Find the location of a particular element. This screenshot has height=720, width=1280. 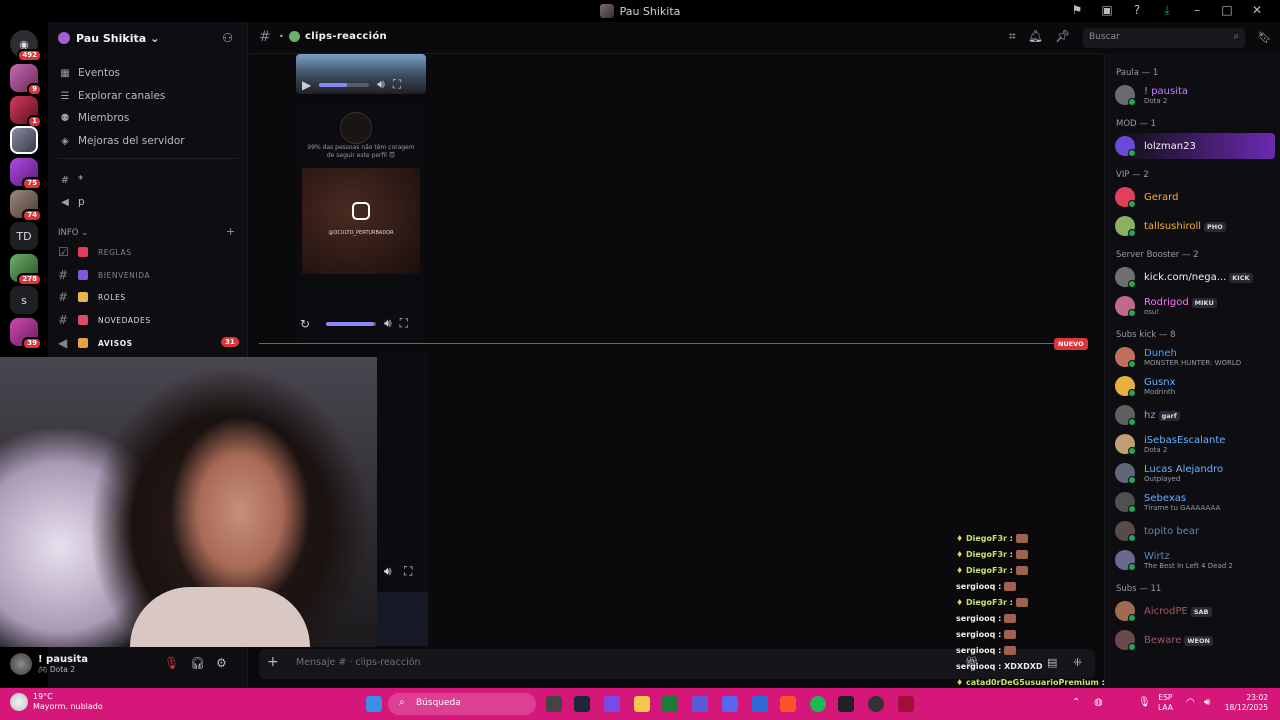

server-icon-active is located at coordinates (24, 140).